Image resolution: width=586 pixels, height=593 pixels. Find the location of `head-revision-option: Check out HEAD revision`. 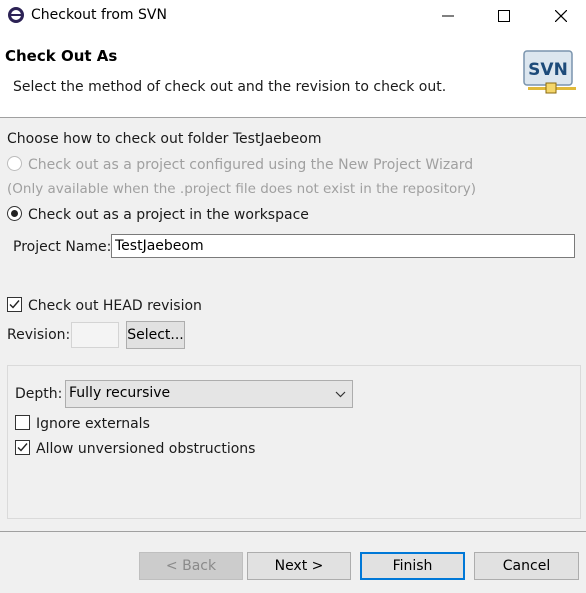

head-revision-option: Check out HEAD revision is located at coordinates (104, 305).